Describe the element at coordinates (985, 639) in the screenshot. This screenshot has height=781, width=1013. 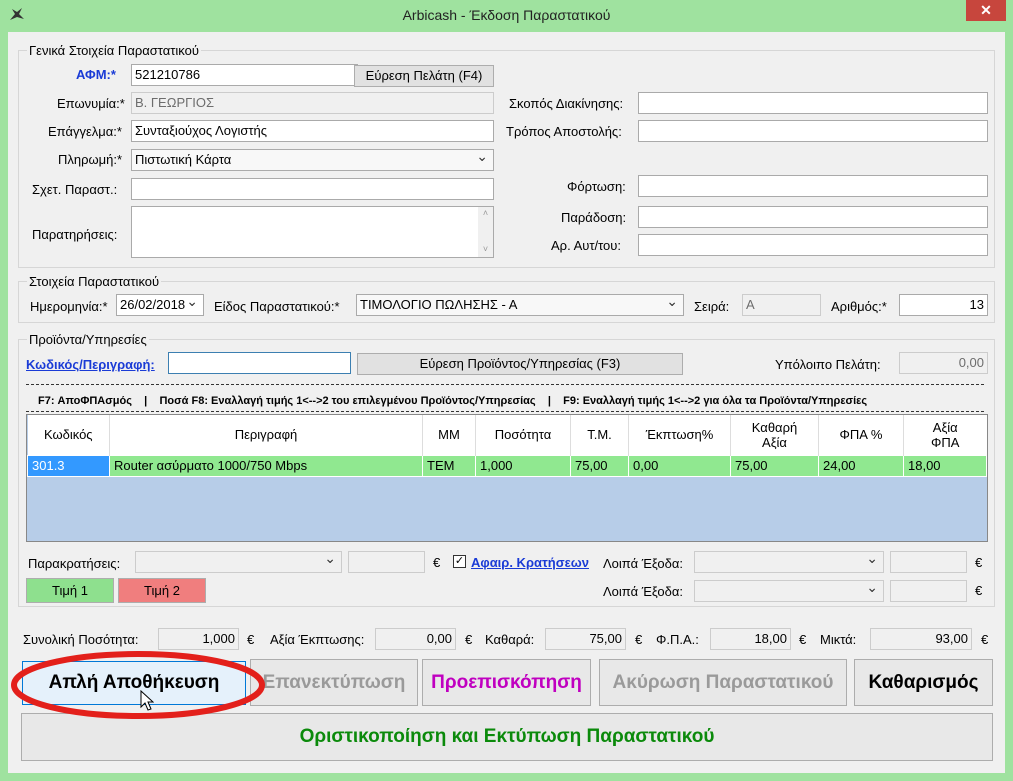
I see `euro-gross: €` at that location.